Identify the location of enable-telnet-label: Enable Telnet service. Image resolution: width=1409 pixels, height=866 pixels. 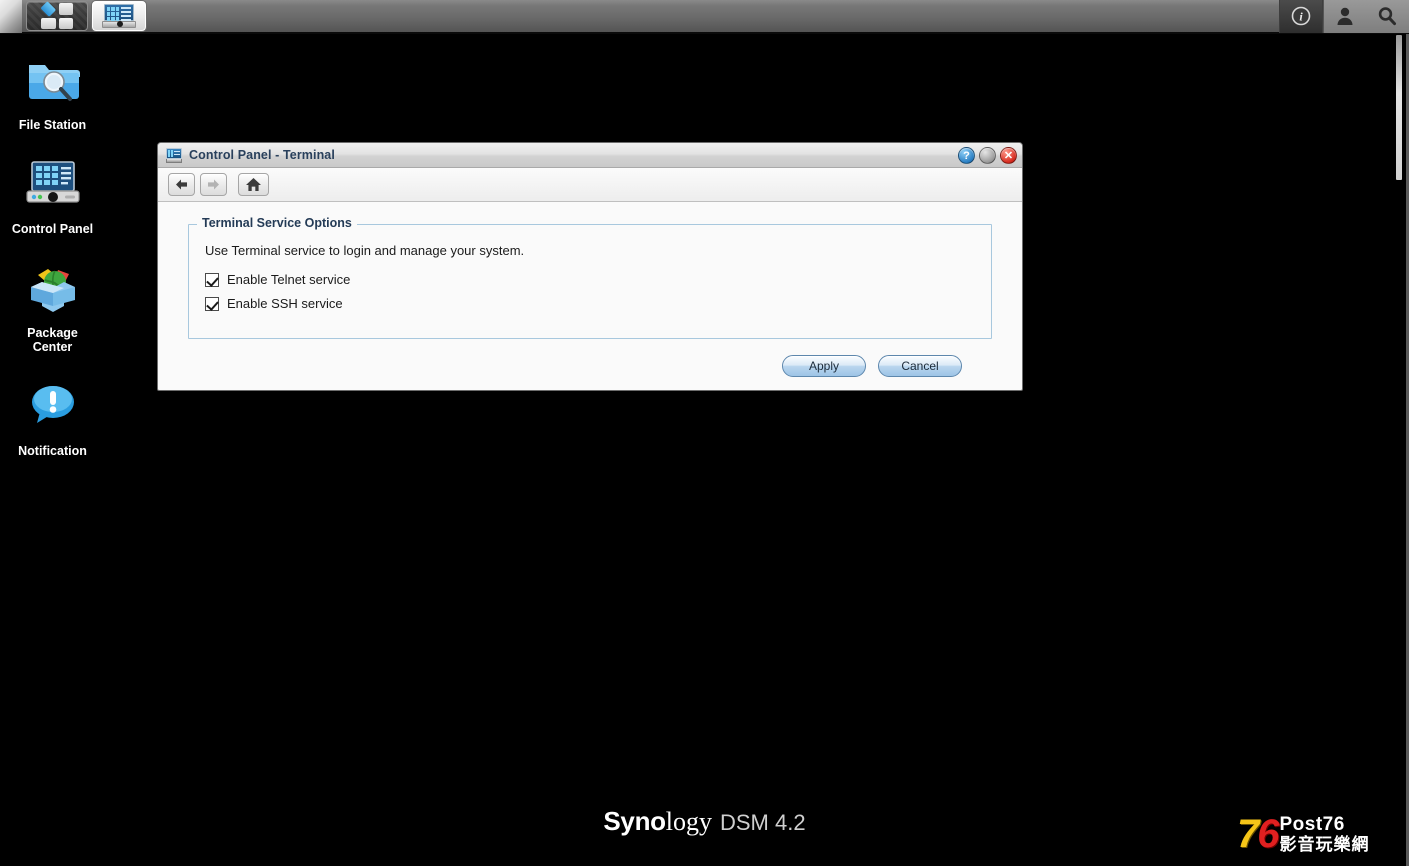
(289, 279).